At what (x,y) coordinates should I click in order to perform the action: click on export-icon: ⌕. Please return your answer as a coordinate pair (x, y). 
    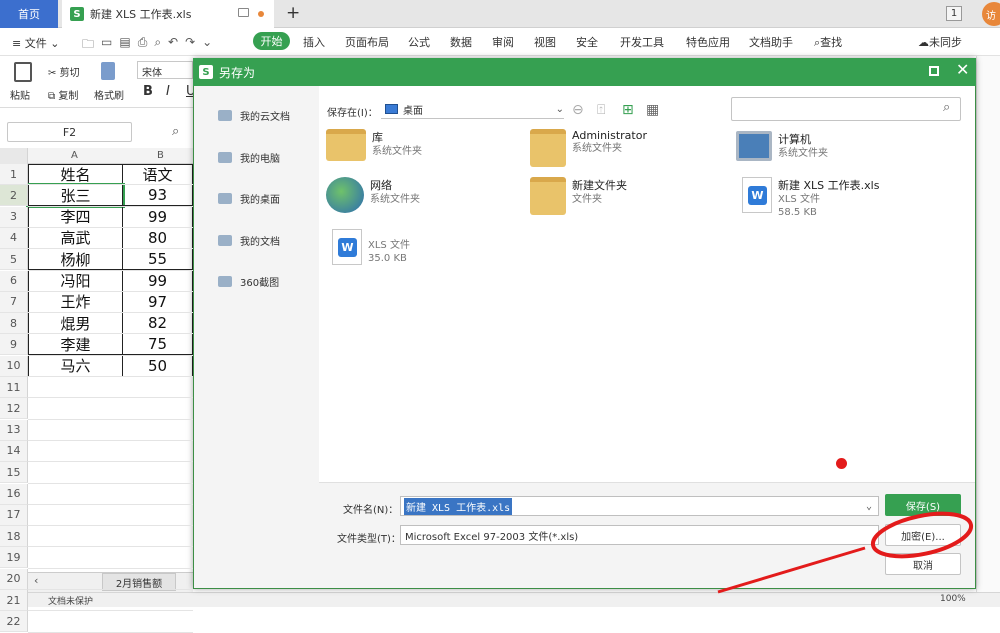
    Looking at the image, I should click on (157, 45).